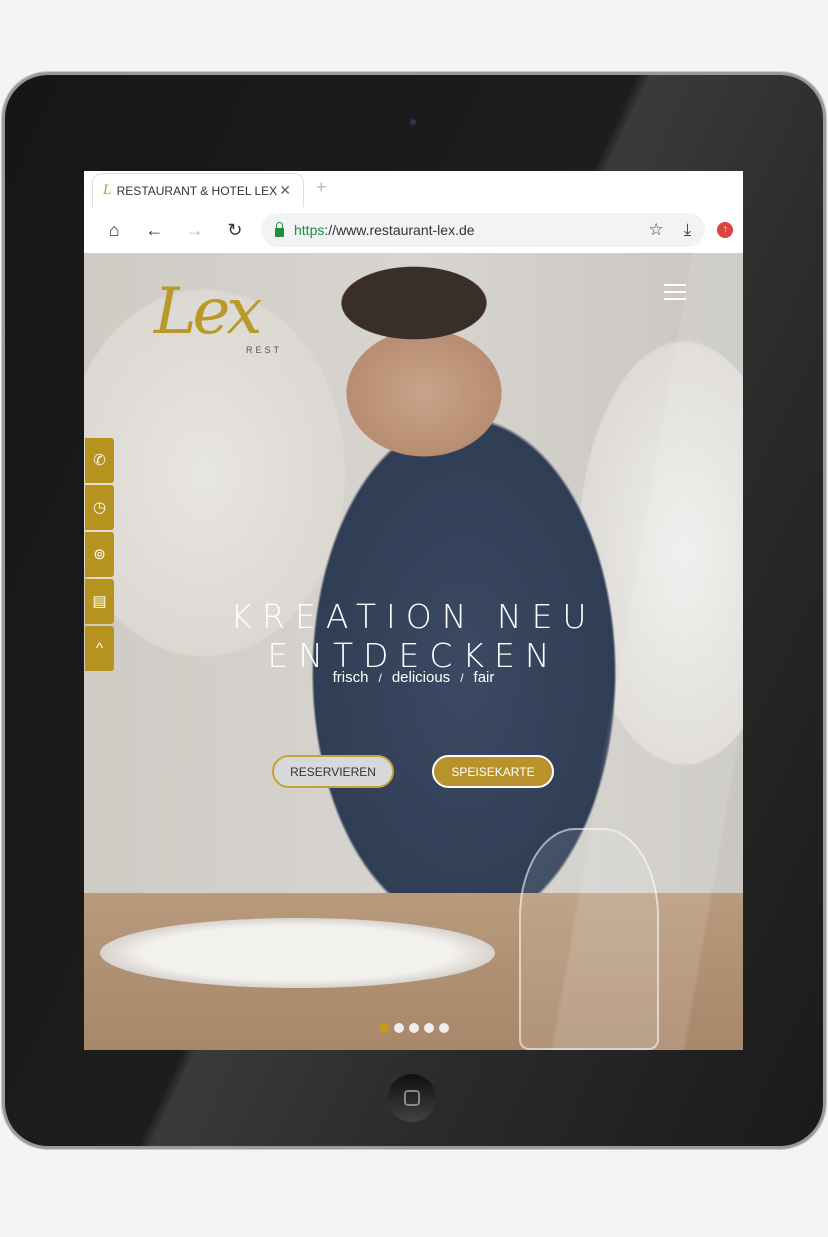 The height and width of the screenshot is (1237, 828). What do you see at coordinates (725, 230) in the screenshot?
I see `extension-icon: ↑` at bounding box center [725, 230].